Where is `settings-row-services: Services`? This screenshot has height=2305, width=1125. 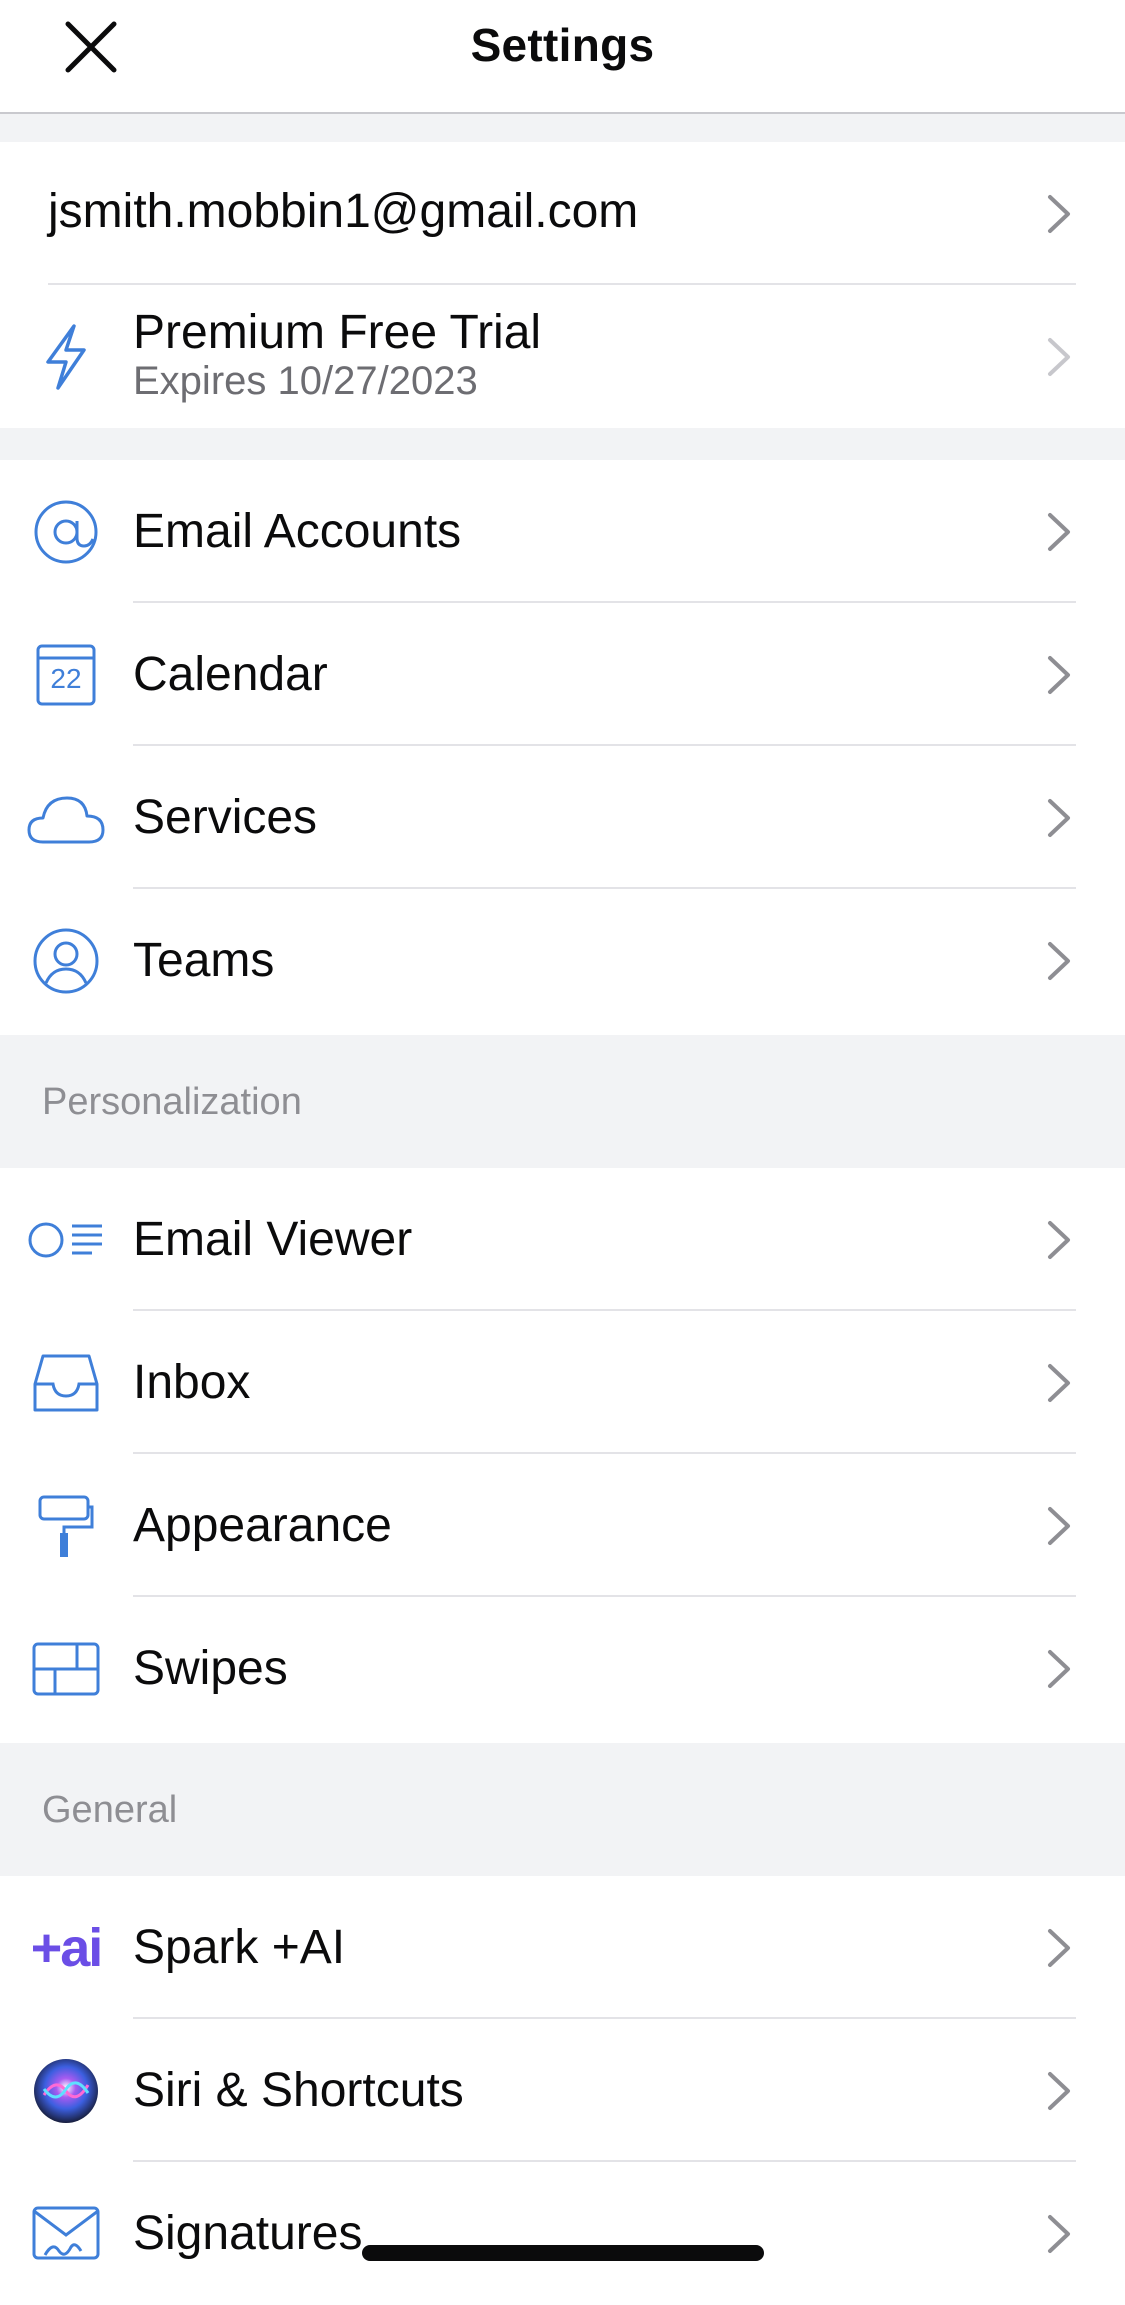 settings-row-services: Services is located at coordinates (562, 817).